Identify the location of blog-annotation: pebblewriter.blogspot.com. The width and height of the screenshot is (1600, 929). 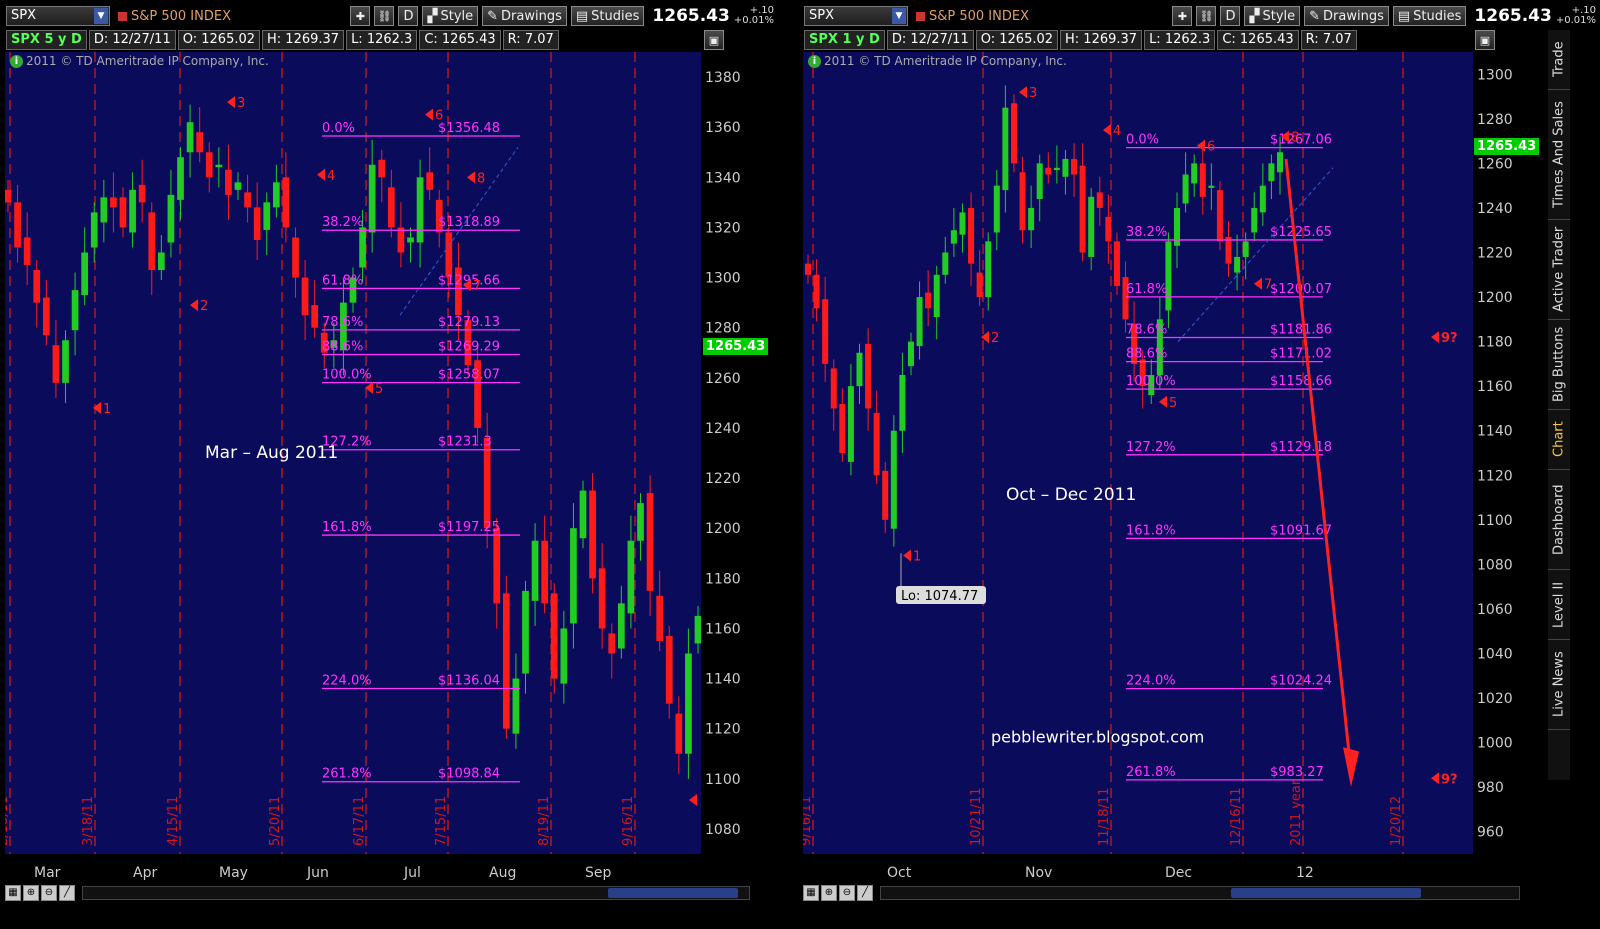
(1097, 737).